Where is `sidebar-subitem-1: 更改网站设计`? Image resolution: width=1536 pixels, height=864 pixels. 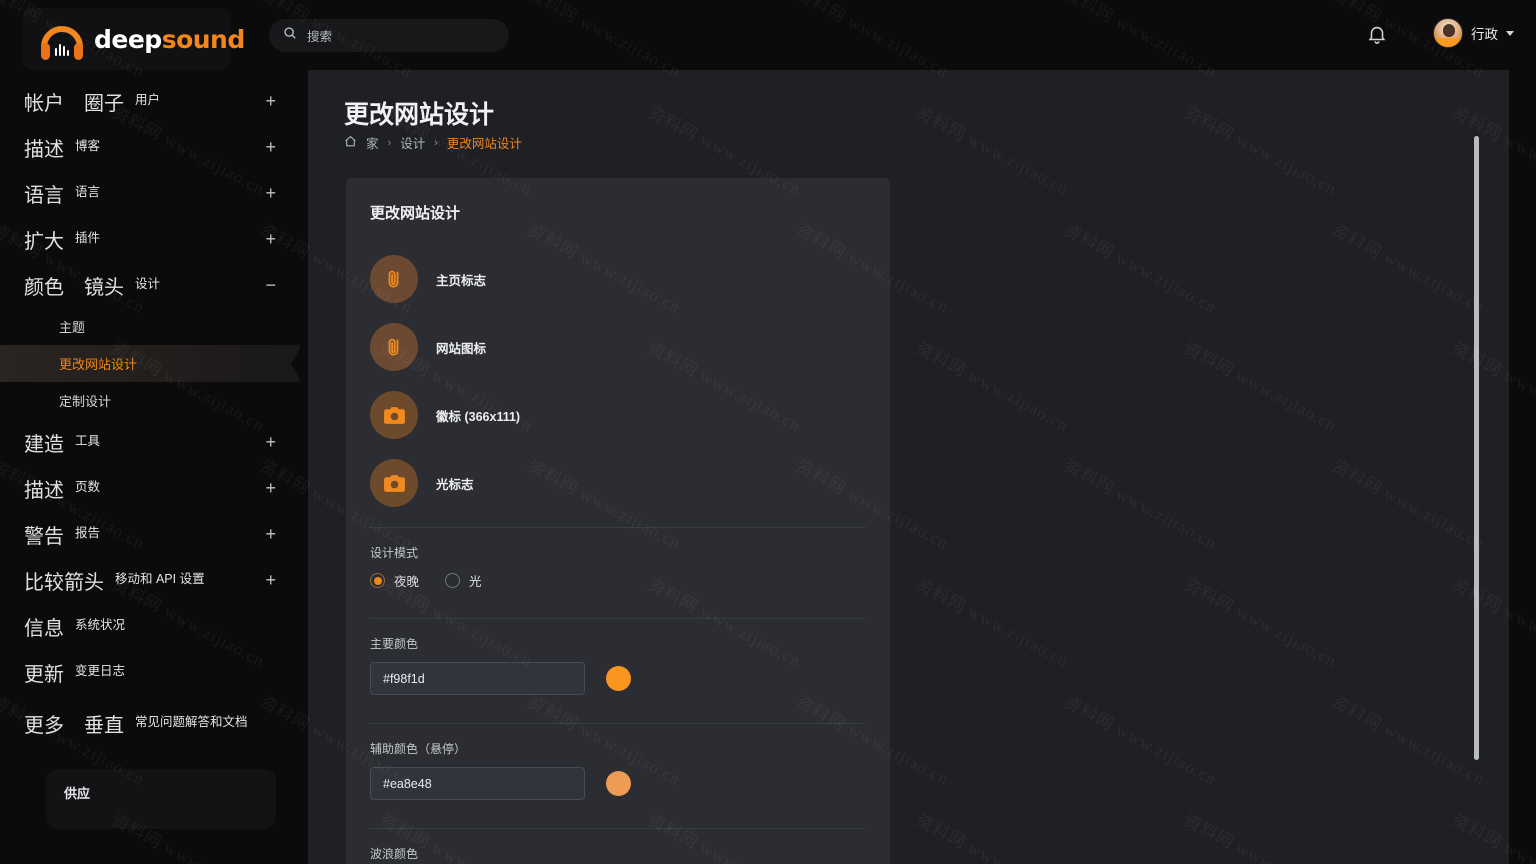
sidebar-subitem-1: 更改网站设计 is located at coordinates (150, 363).